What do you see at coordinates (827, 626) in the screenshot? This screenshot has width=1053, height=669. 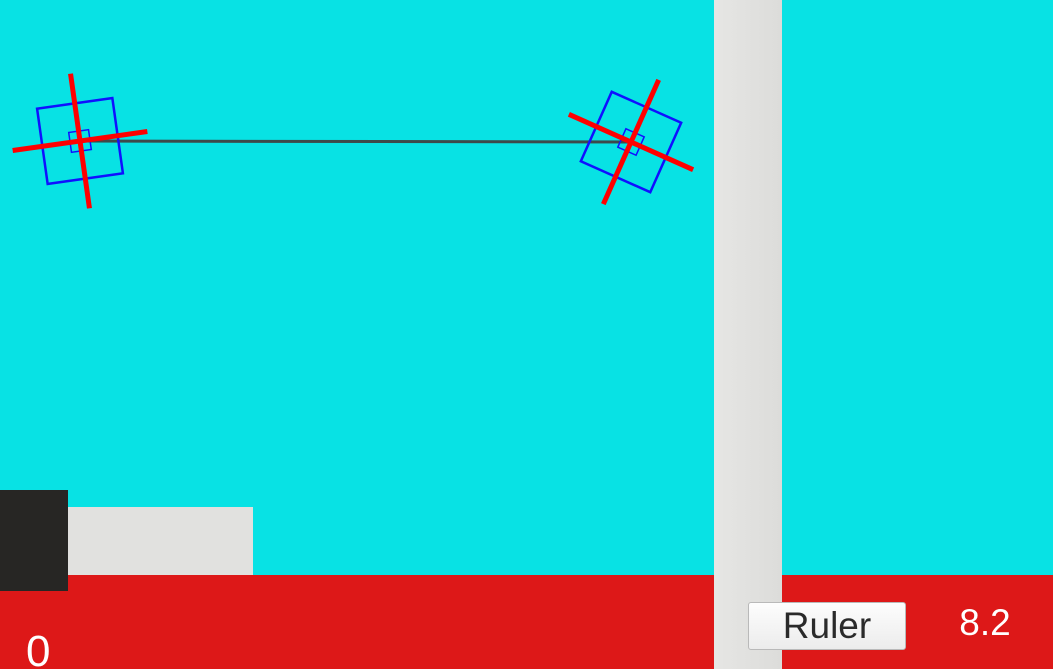 I see `ruler-button: Ruler` at bounding box center [827, 626].